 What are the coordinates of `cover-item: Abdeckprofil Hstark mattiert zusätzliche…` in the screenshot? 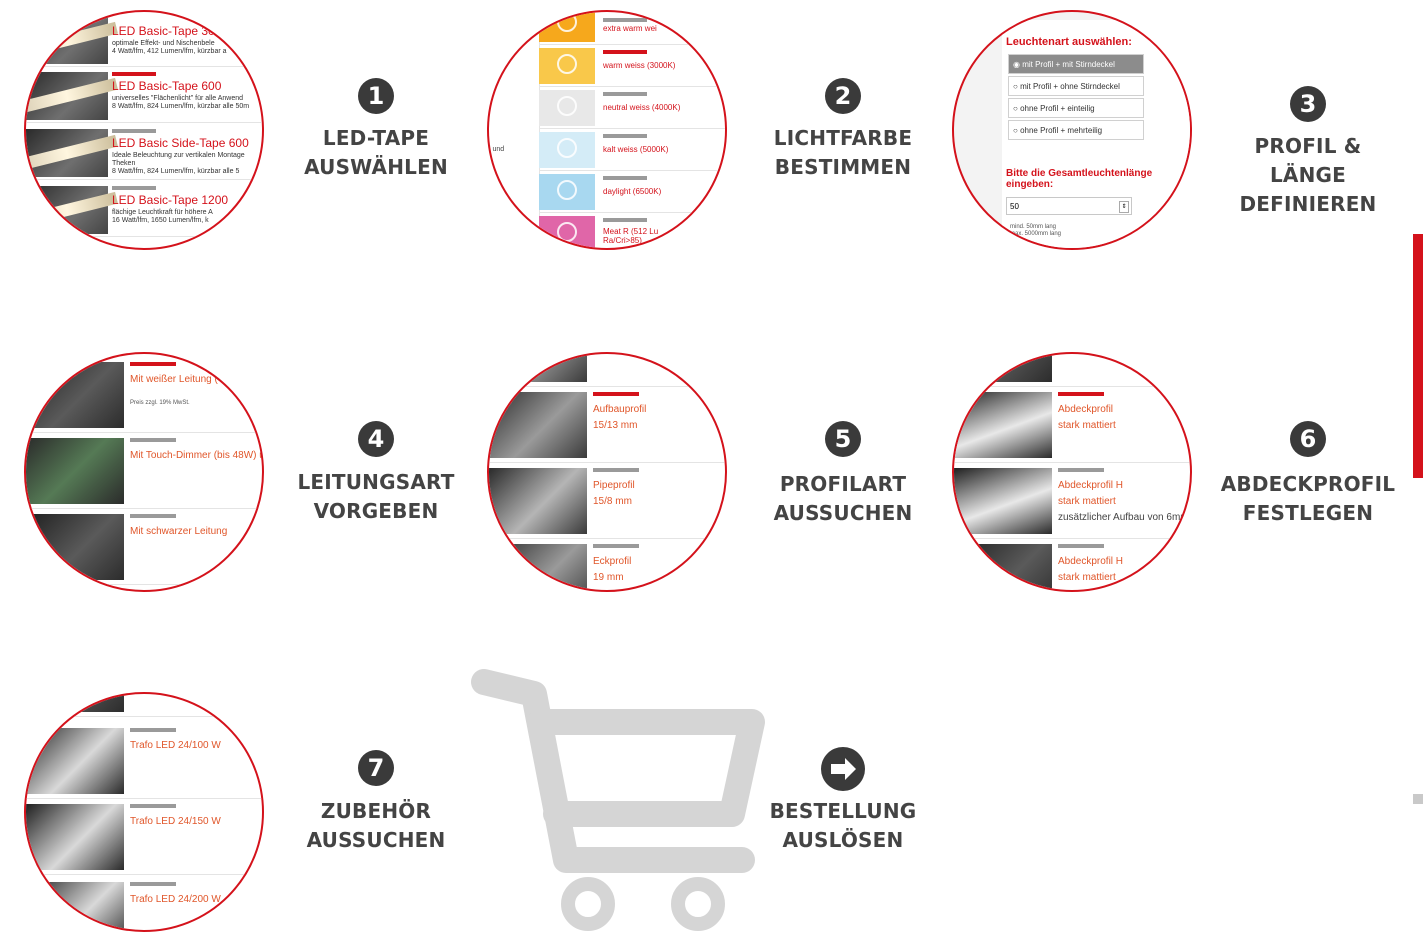 It's located at (1072, 501).